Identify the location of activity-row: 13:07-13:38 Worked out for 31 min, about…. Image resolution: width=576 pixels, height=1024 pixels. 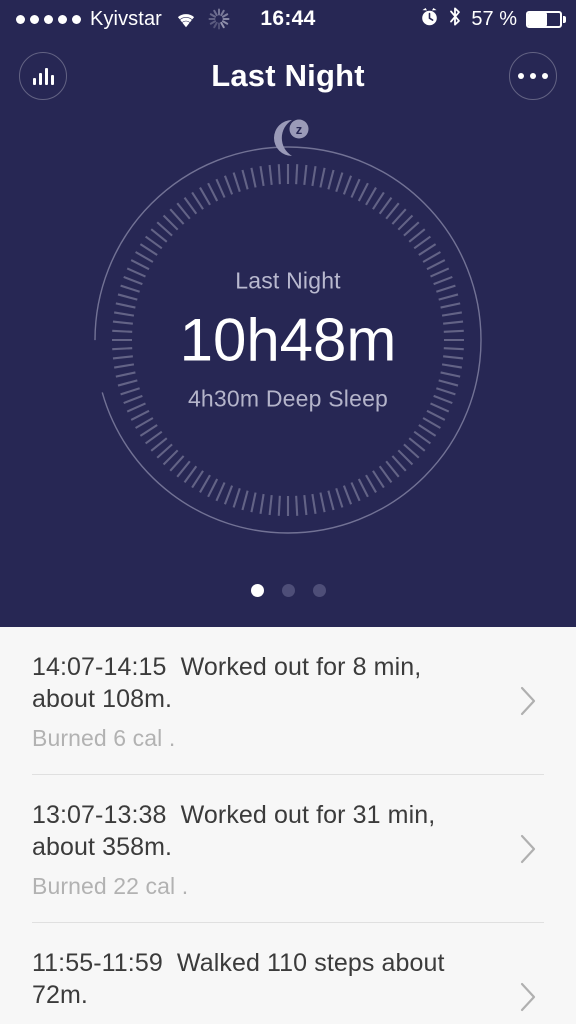
(288, 848).